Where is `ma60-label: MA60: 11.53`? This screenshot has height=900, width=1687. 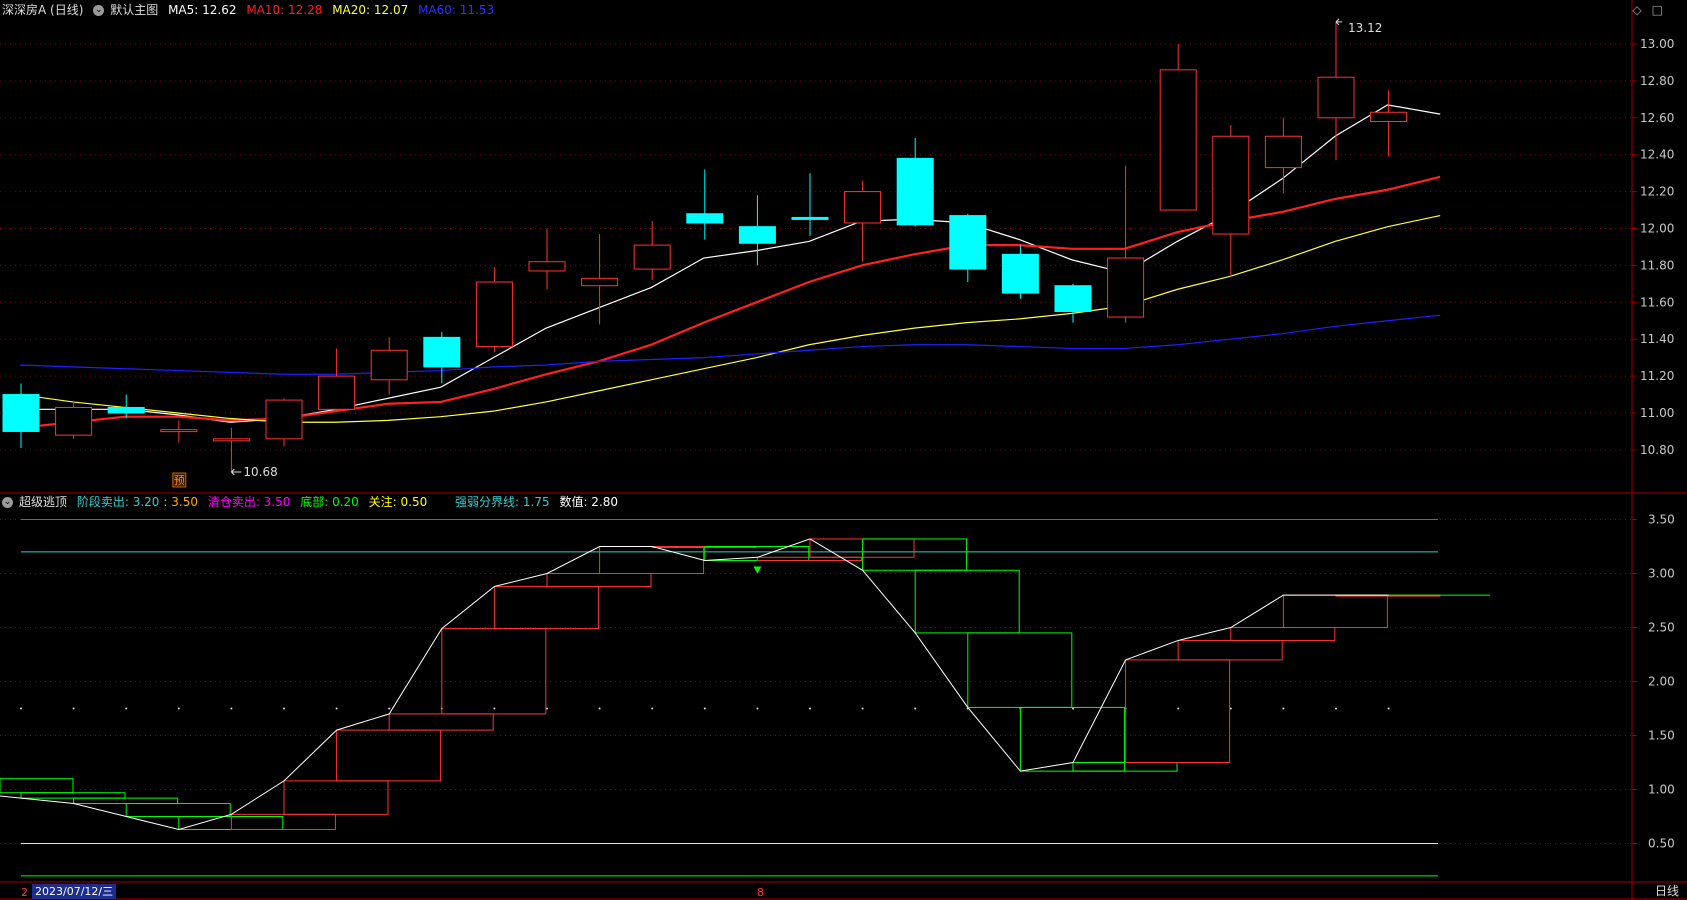
ma60-label: MA60: 11.53 is located at coordinates (456, 10).